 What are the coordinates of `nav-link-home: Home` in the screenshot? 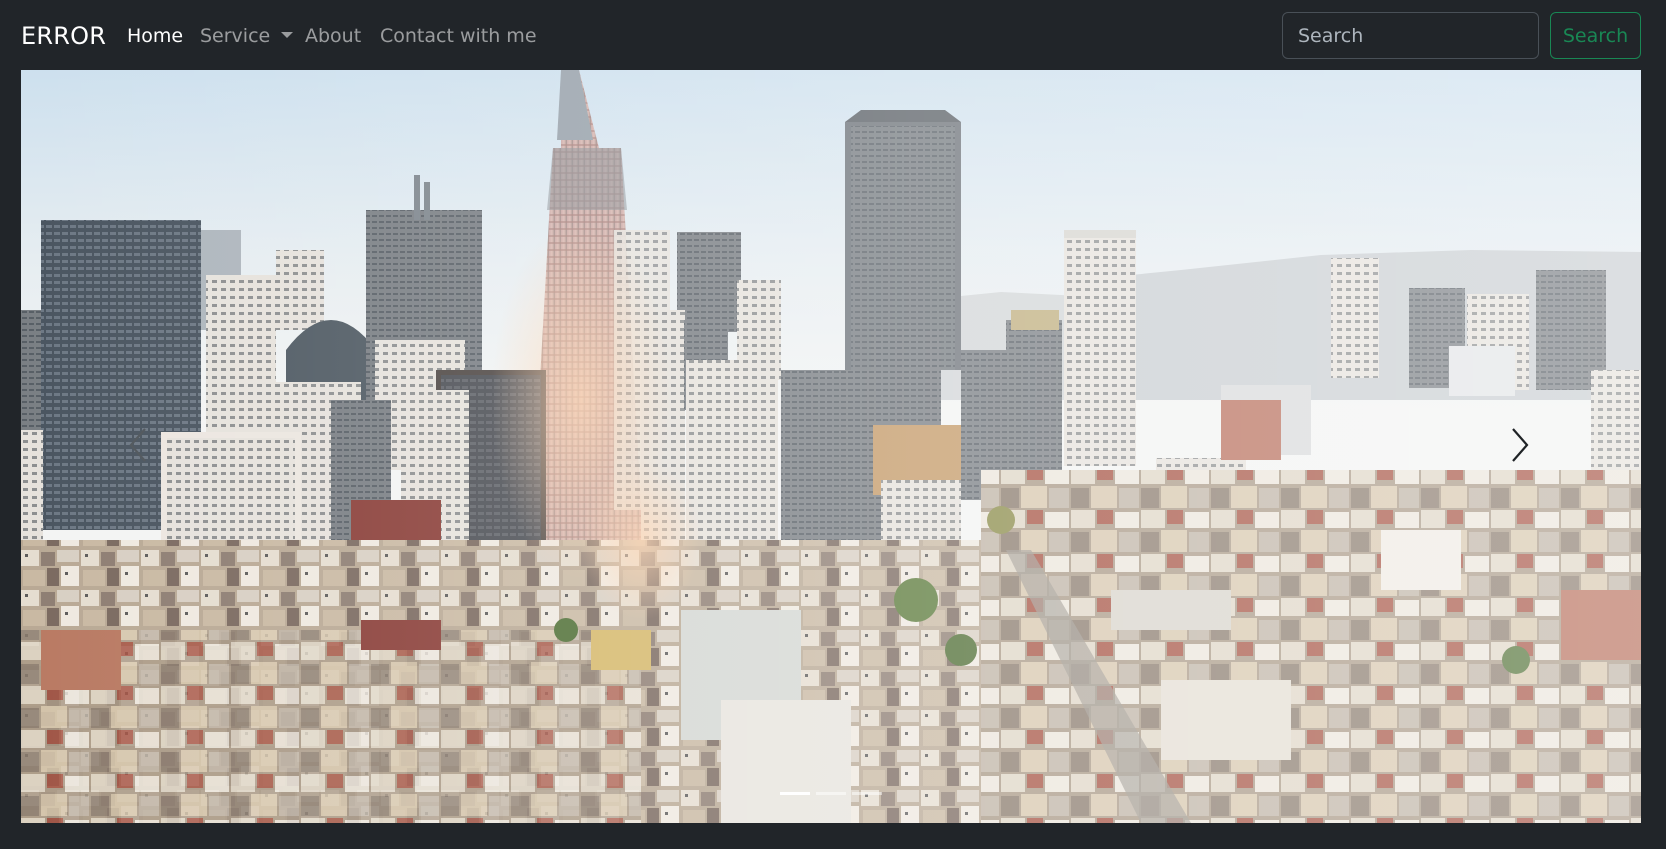 It's located at (155, 36).